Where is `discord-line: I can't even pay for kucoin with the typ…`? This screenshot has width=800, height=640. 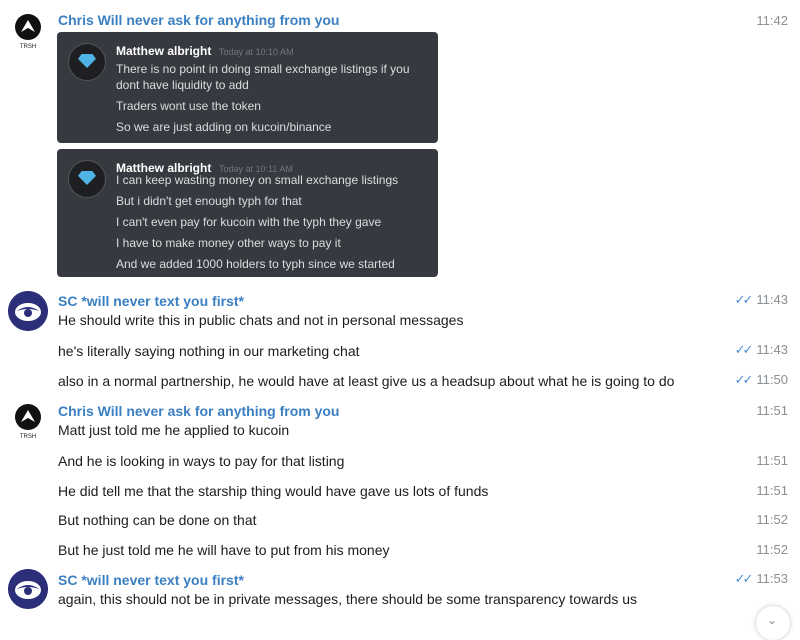
discord-line: I can't even pay for kucoin with the typ… is located at coordinates (249, 222).